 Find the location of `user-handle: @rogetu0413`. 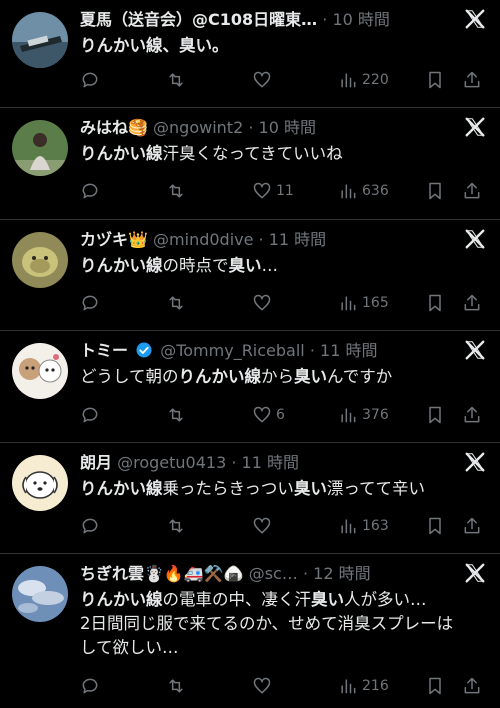

user-handle: @rogetu0413 is located at coordinates (171, 462).